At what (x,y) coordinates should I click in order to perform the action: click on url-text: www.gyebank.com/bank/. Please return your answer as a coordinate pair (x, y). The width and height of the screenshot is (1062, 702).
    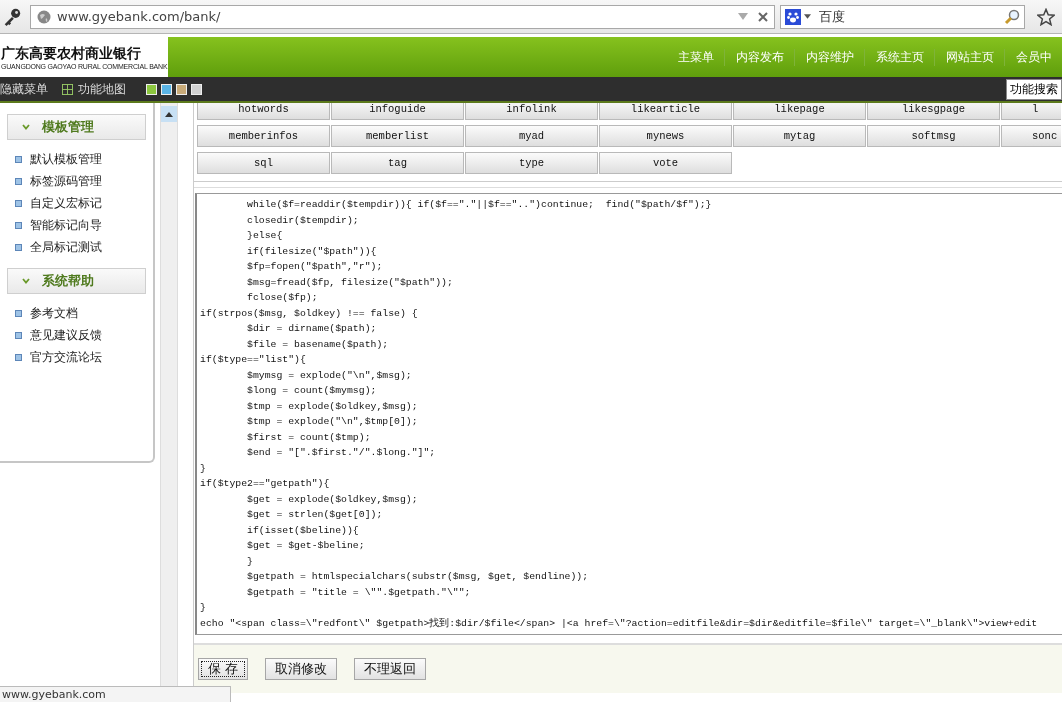
    Looking at the image, I should click on (139, 16).